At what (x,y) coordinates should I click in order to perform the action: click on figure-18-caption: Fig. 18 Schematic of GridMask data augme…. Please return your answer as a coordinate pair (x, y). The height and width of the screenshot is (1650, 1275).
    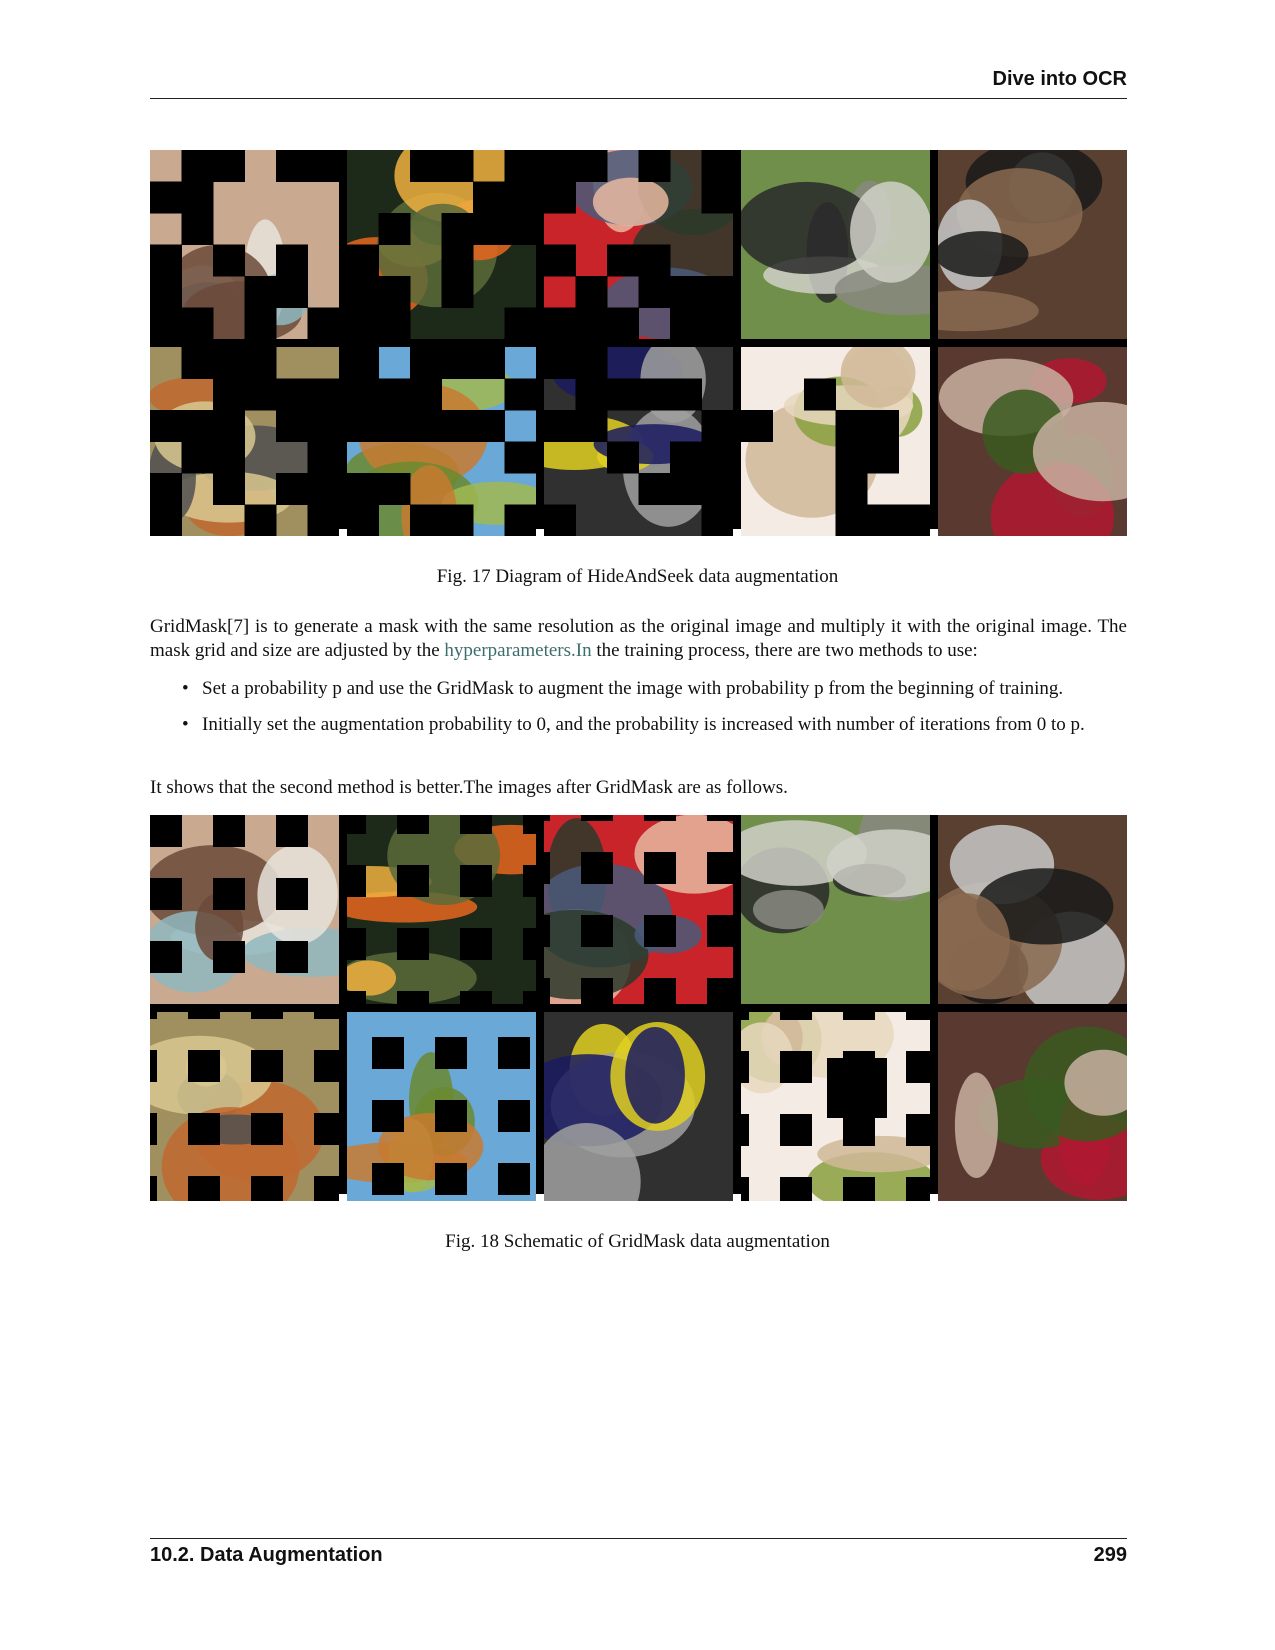
    Looking at the image, I should click on (637, 1241).